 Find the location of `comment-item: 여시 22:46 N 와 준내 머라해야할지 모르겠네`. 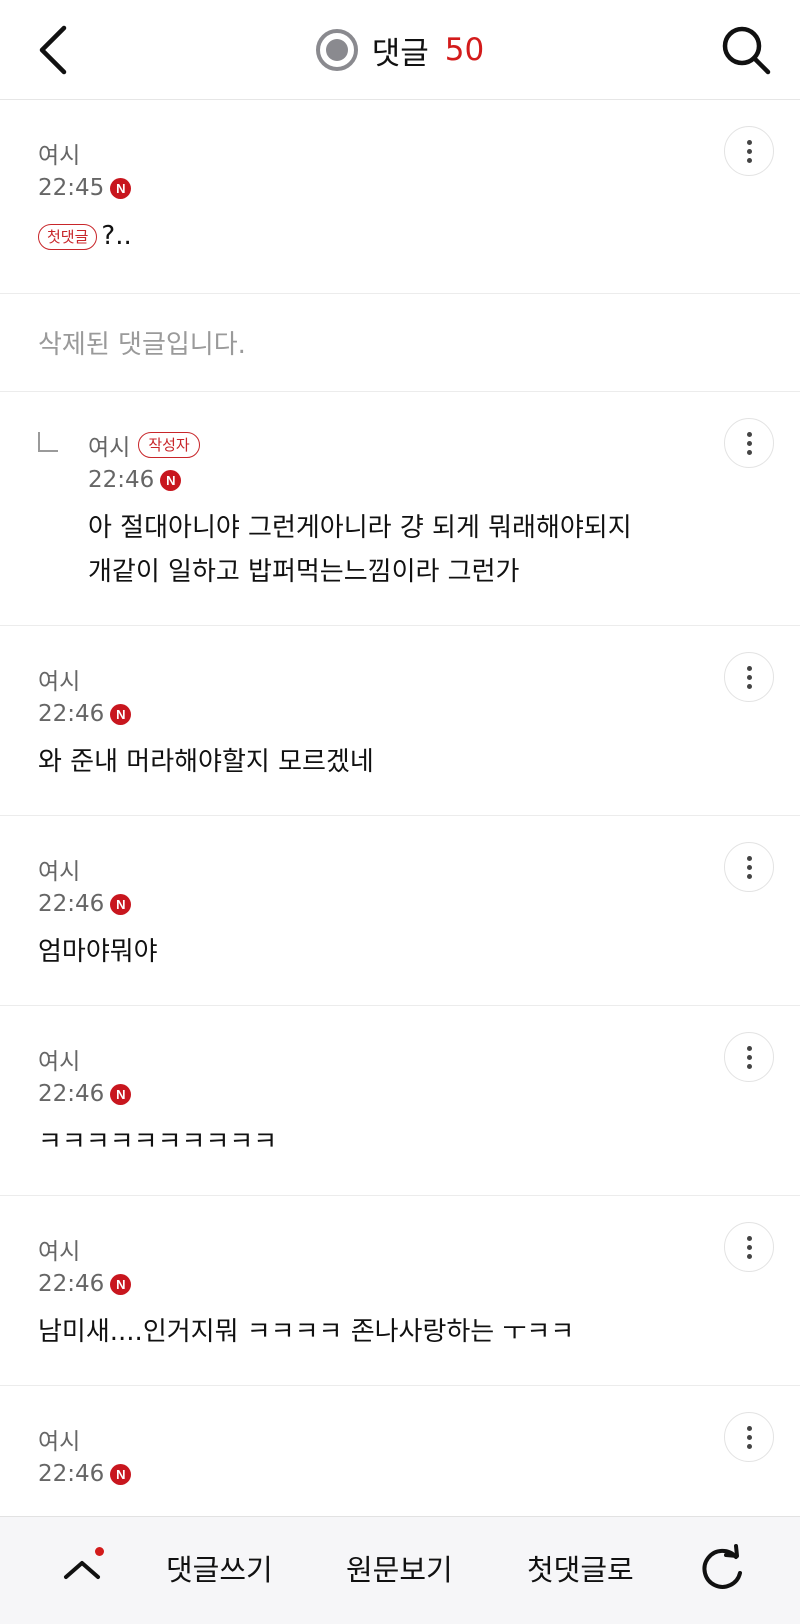

comment-item: 여시 22:46 N 와 준내 머라해야할지 모르겠네 is located at coordinates (400, 721).